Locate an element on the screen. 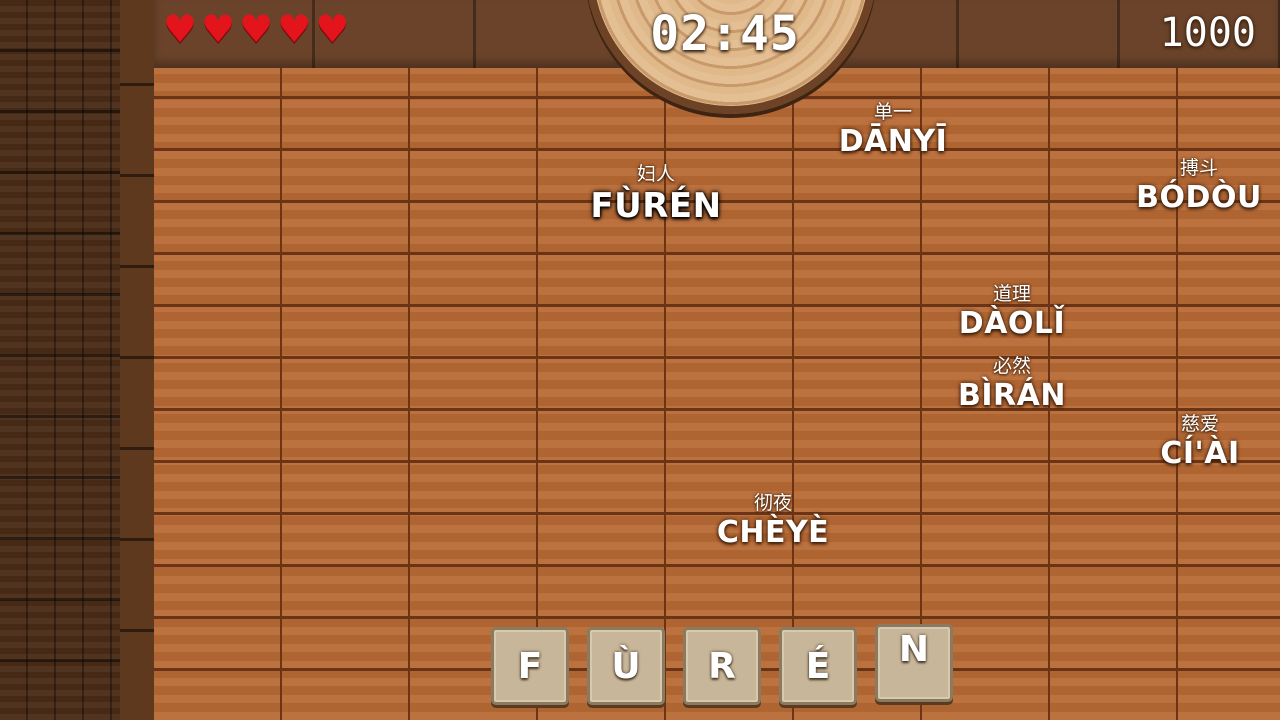 The image size is (1280, 720). falling-word-daoli: 道理 DÀOLǏ is located at coordinates (1012, 310).